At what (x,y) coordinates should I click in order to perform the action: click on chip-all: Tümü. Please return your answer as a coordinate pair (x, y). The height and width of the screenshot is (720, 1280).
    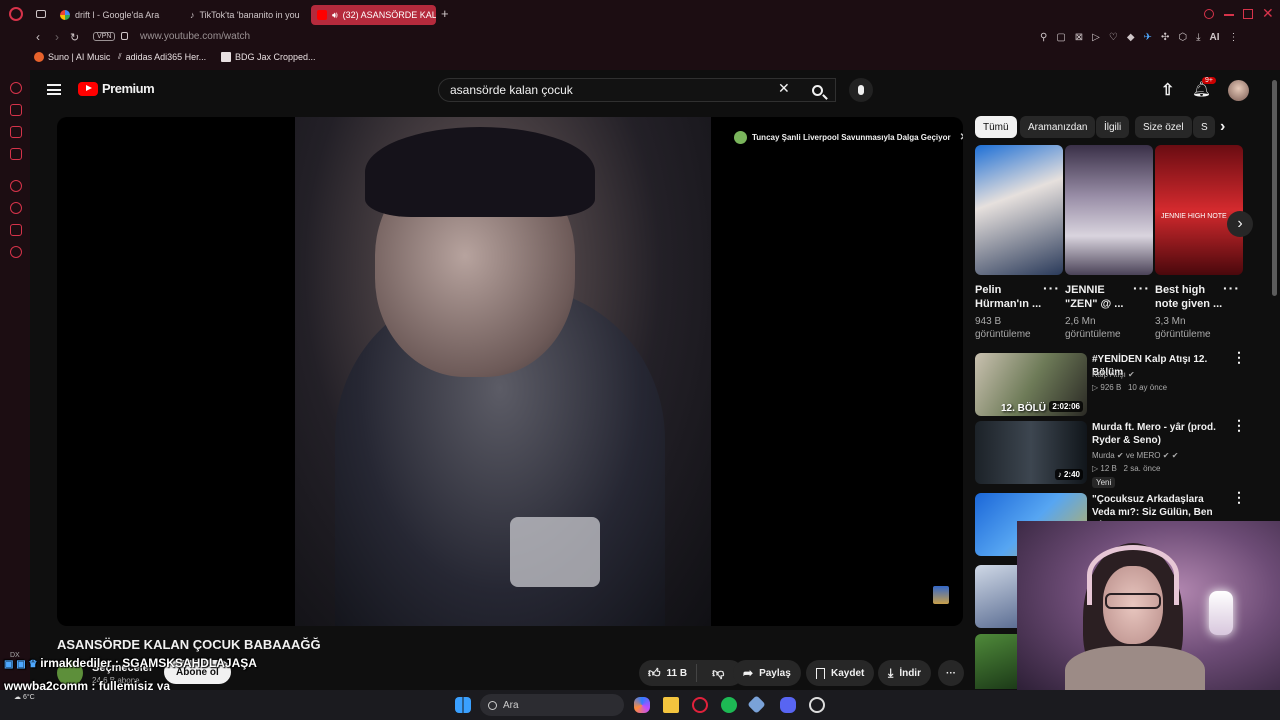
    Looking at the image, I should click on (996, 127).